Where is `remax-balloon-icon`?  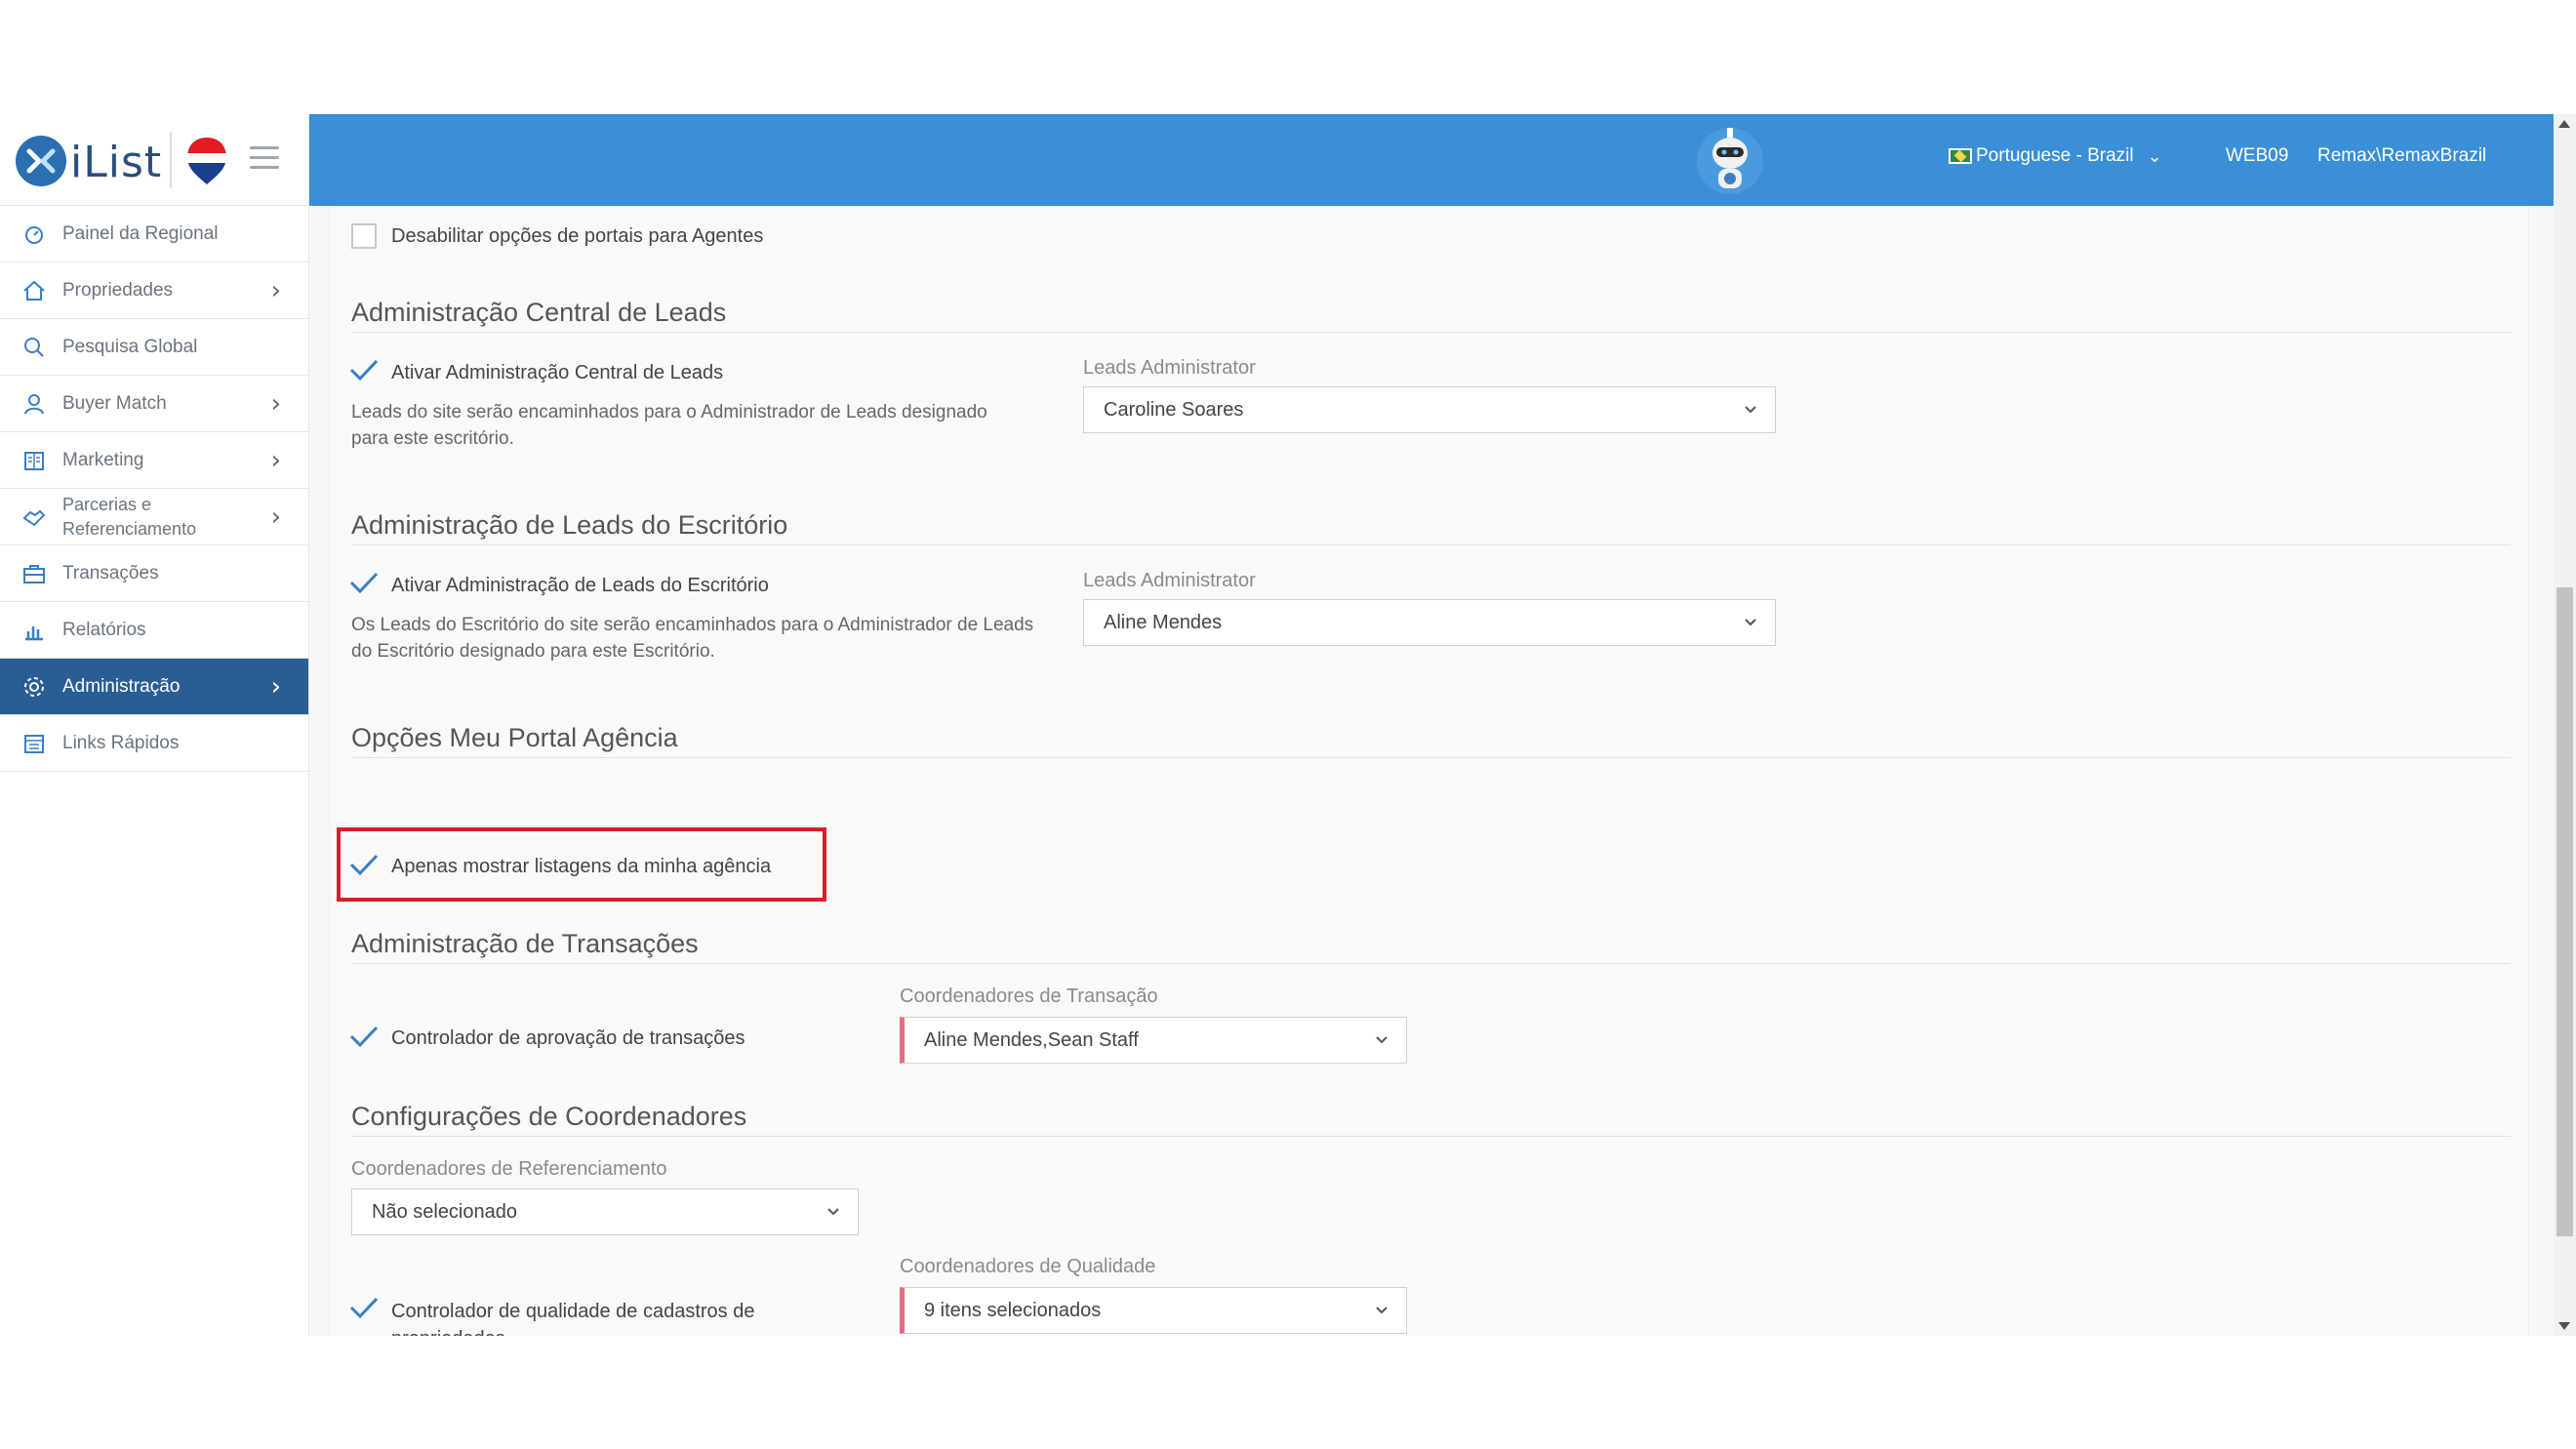
remax-balloon-icon is located at coordinates (206, 161).